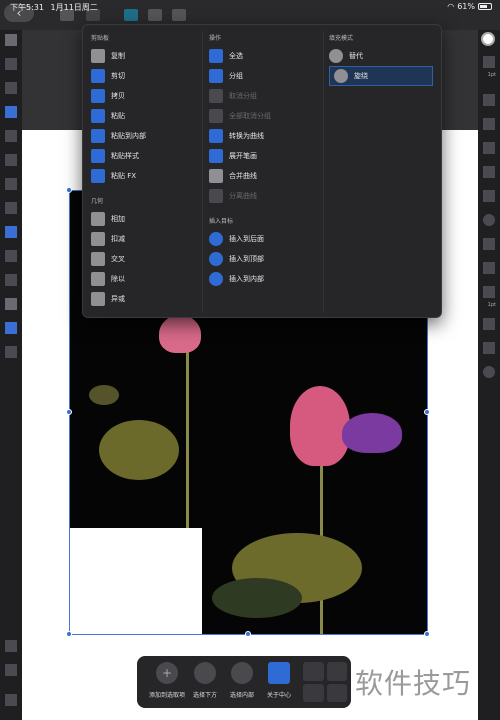  I want to click on paste-icon, so click(98, 116).